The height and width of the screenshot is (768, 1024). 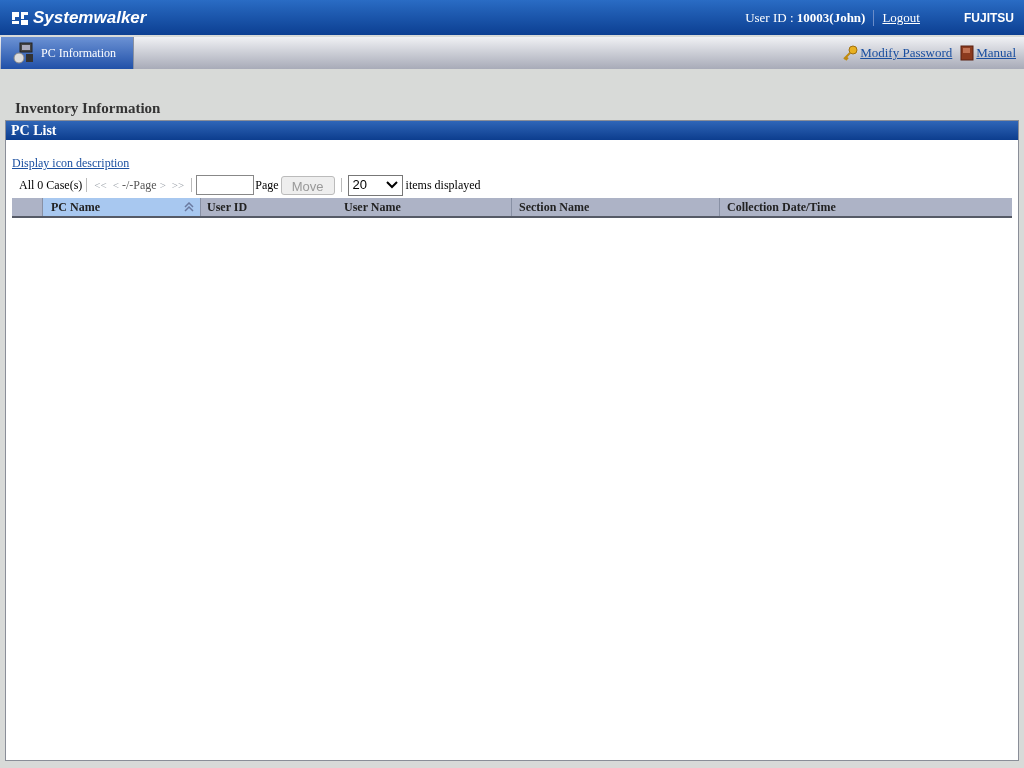 I want to click on sort-ascending-icon, so click(x=189, y=207).